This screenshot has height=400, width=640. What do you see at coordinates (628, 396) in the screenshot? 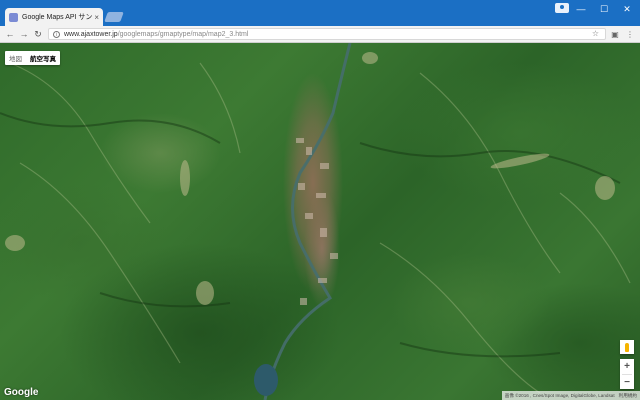
I see `terms-link: 利用規約` at bounding box center [628, 396].